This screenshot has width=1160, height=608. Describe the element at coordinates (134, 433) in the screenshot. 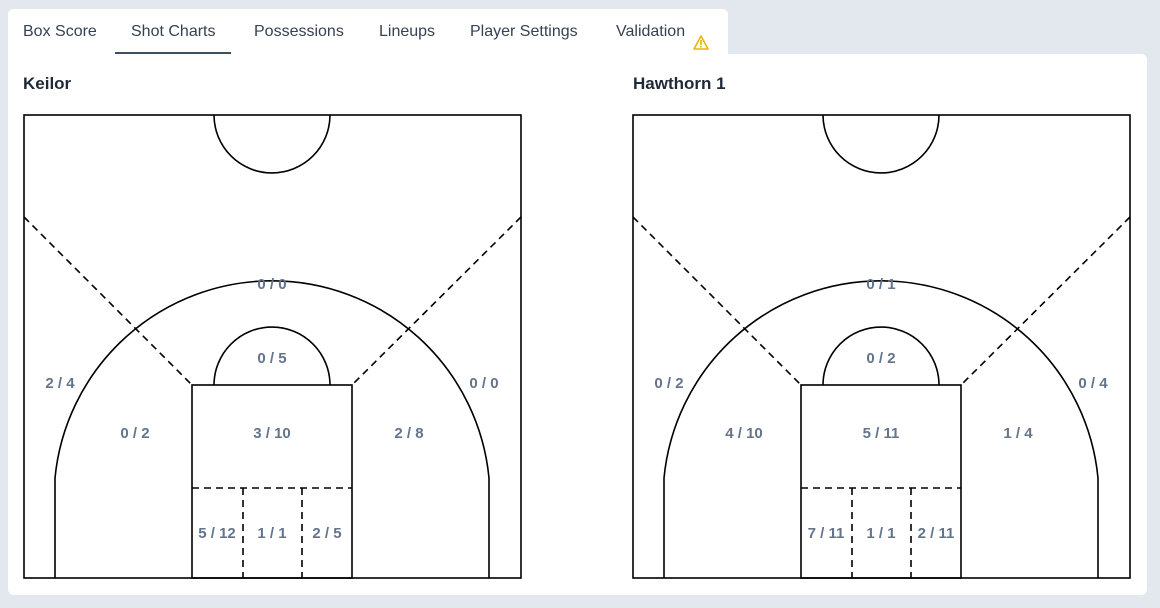

I see `zone-left-mid: 0 / 2` at that location.